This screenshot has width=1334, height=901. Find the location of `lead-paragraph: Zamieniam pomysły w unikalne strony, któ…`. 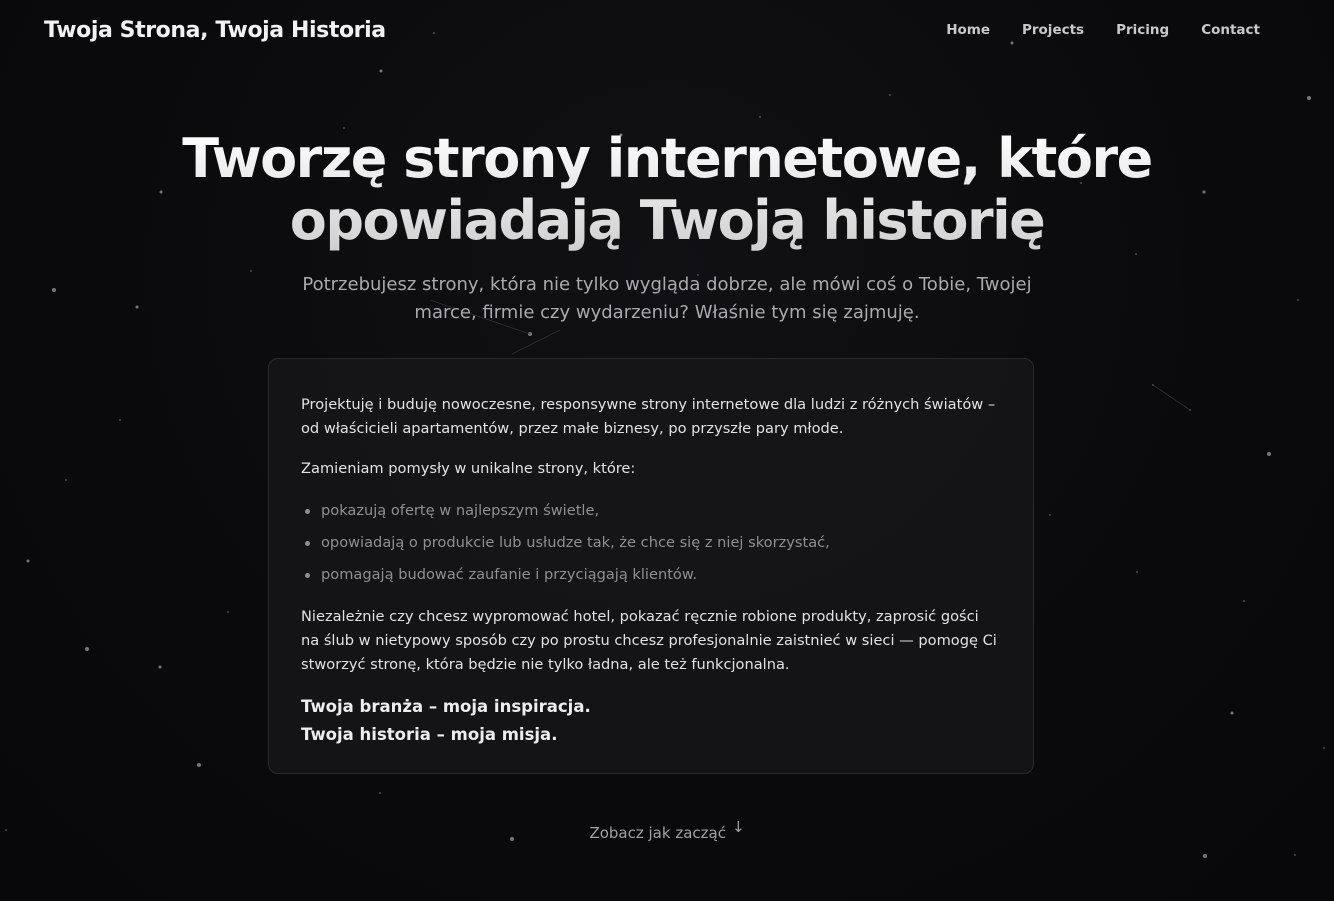

lead-paragraph: Zamieniam pomysły w unikalne strony, któ… is located at coordinates (468, 468).